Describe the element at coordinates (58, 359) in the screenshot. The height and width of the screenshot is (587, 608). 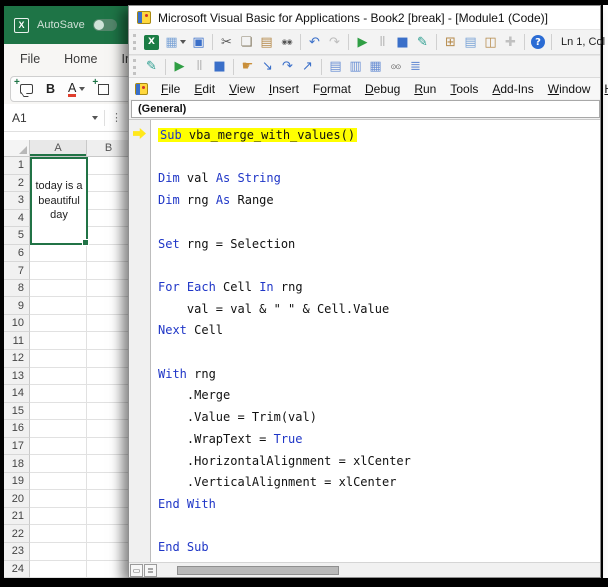
I see `cell-a12` at that location.